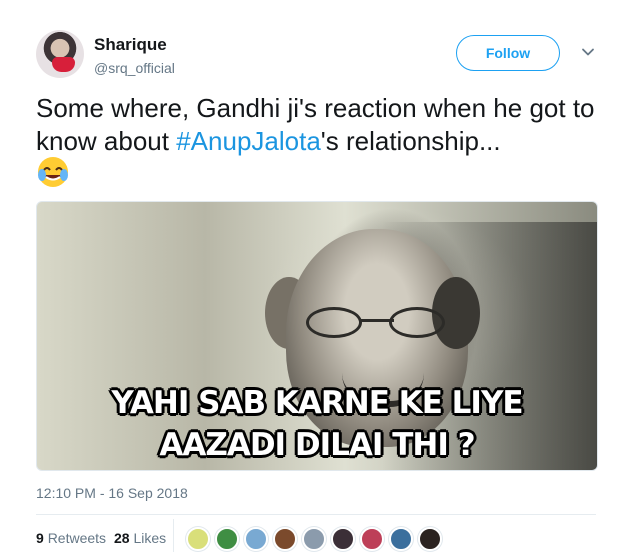 The image size is (634, 552). Describe the element at coordinates (40, 538) in the screenshot. I see `retweets-count: 9` at that location.